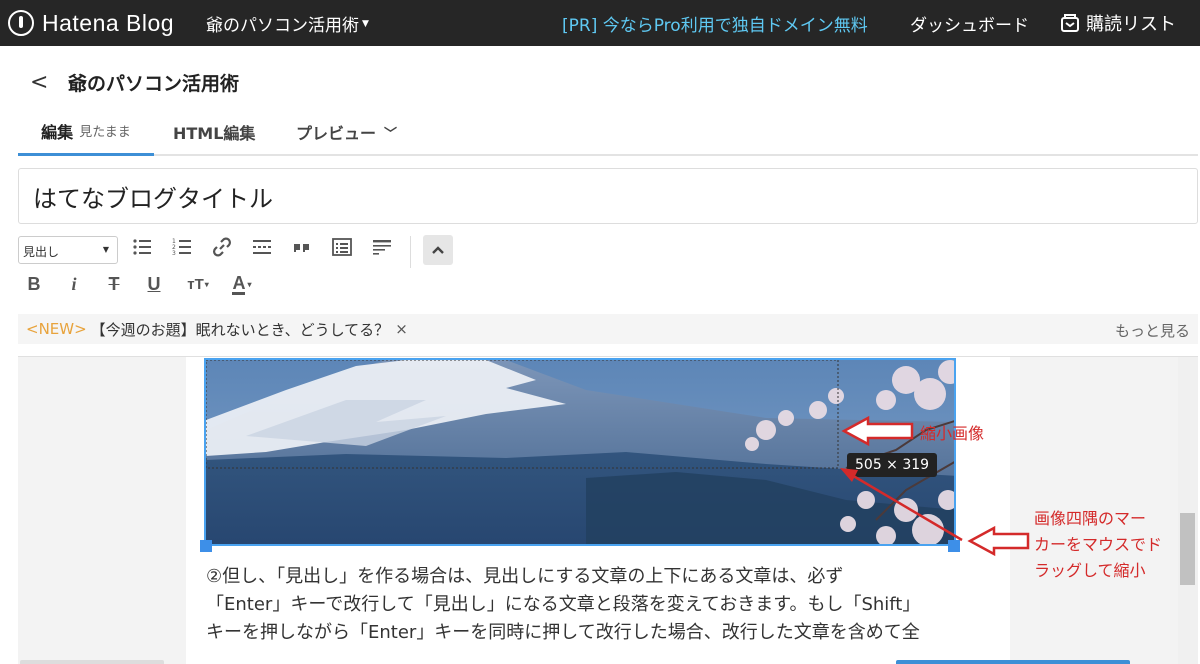 The width and height of the screenshot is (1200, 664). What do you see at coordinates (1098, 544) in the screenshot?
I see `annotation-line: カーをマウスでド` at bounding box center [1098, 544].